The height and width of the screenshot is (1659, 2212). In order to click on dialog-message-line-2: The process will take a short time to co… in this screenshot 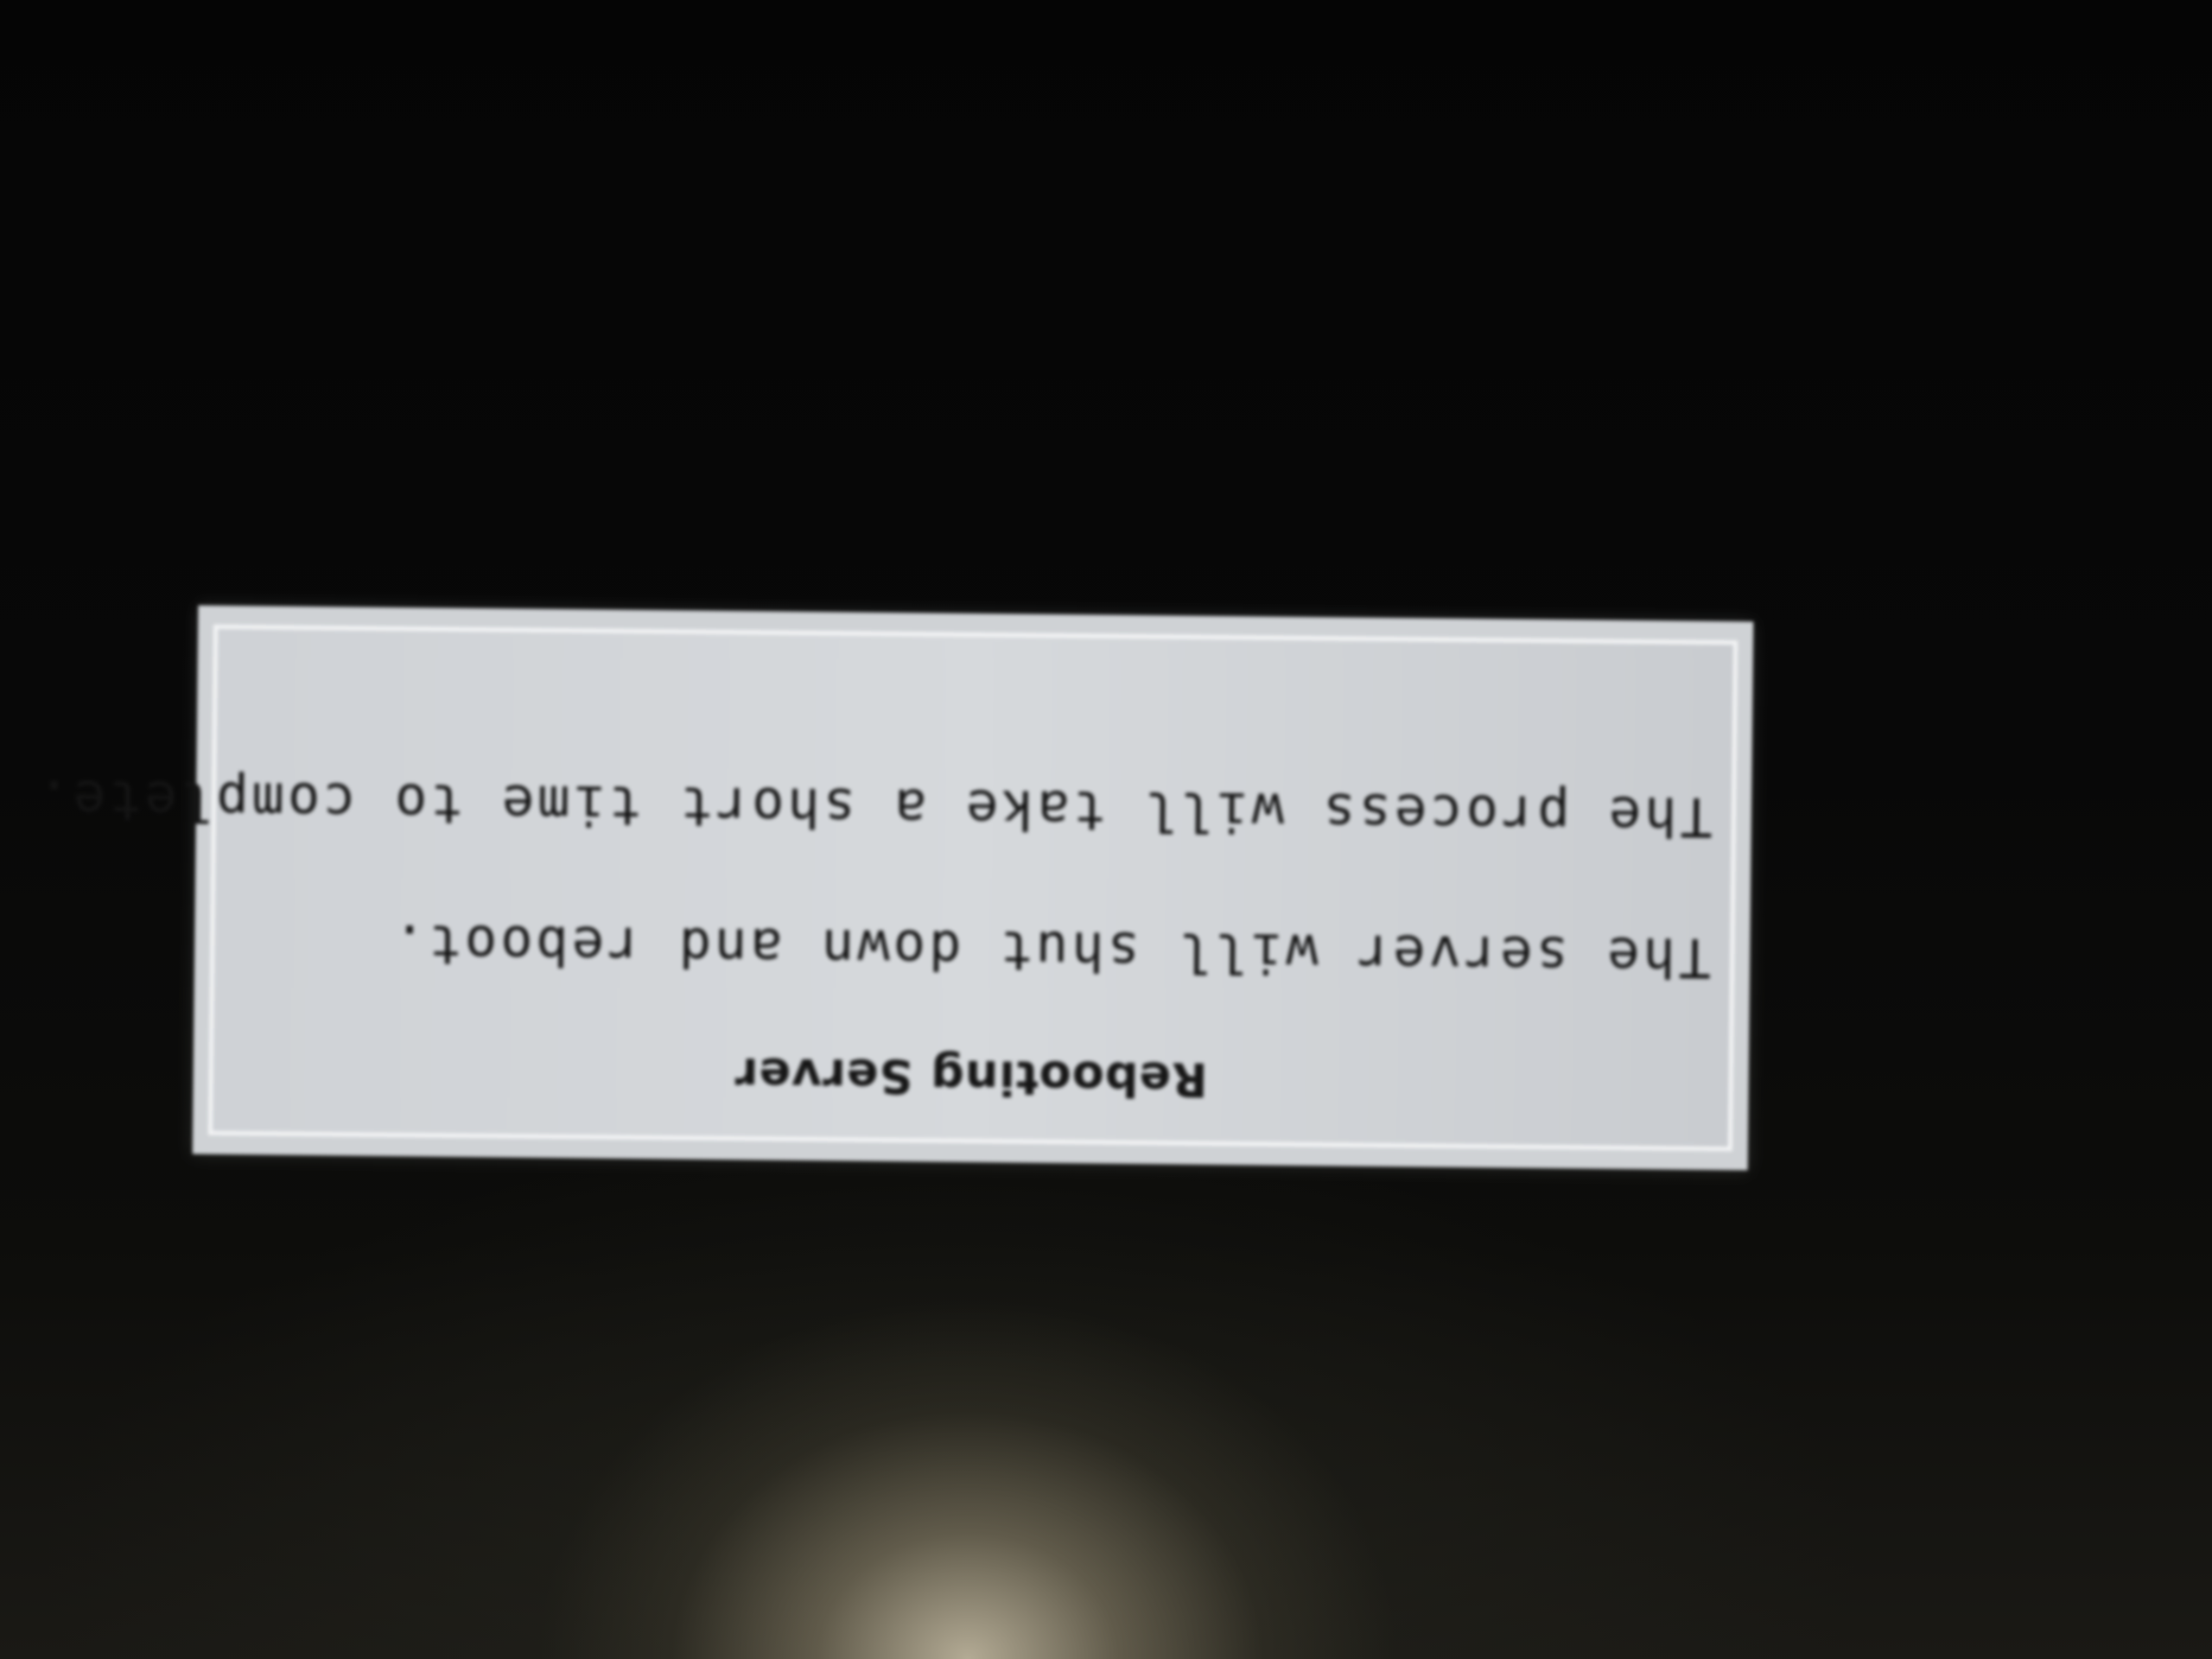, I will do `click(873, 808)`.